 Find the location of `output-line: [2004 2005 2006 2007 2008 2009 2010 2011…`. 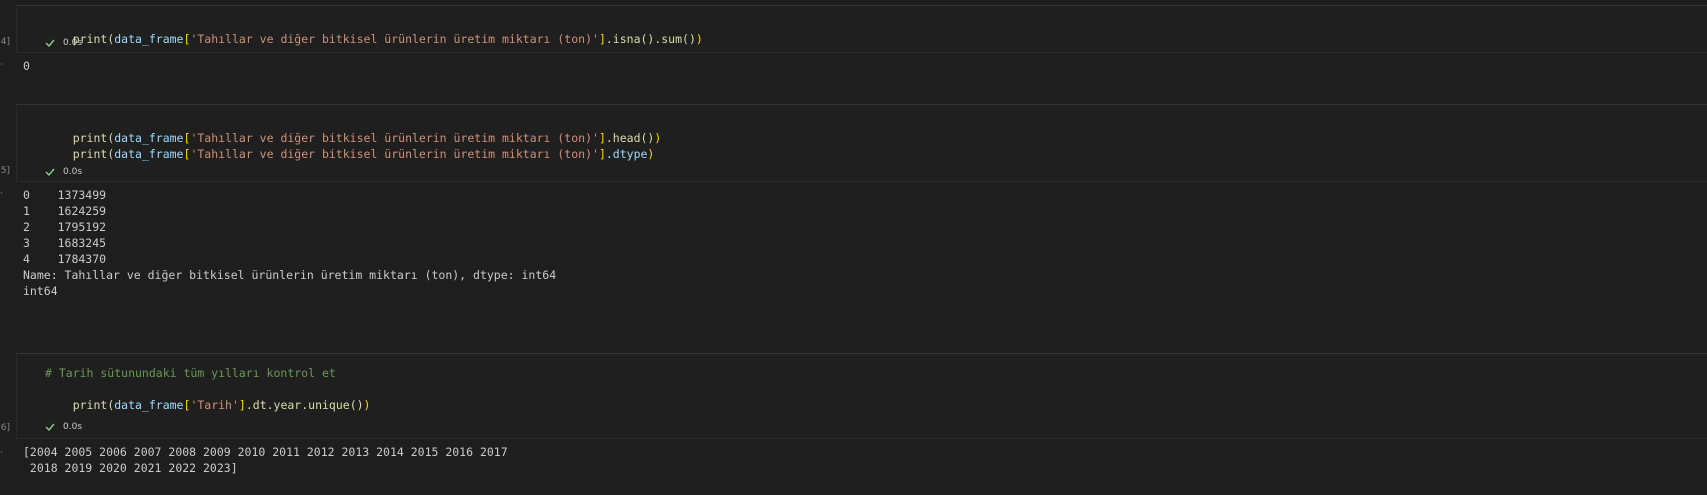

output-line: [2004 2005 2006 2007 2008 2009 2010 2011… is located at coordinates (265, 452).